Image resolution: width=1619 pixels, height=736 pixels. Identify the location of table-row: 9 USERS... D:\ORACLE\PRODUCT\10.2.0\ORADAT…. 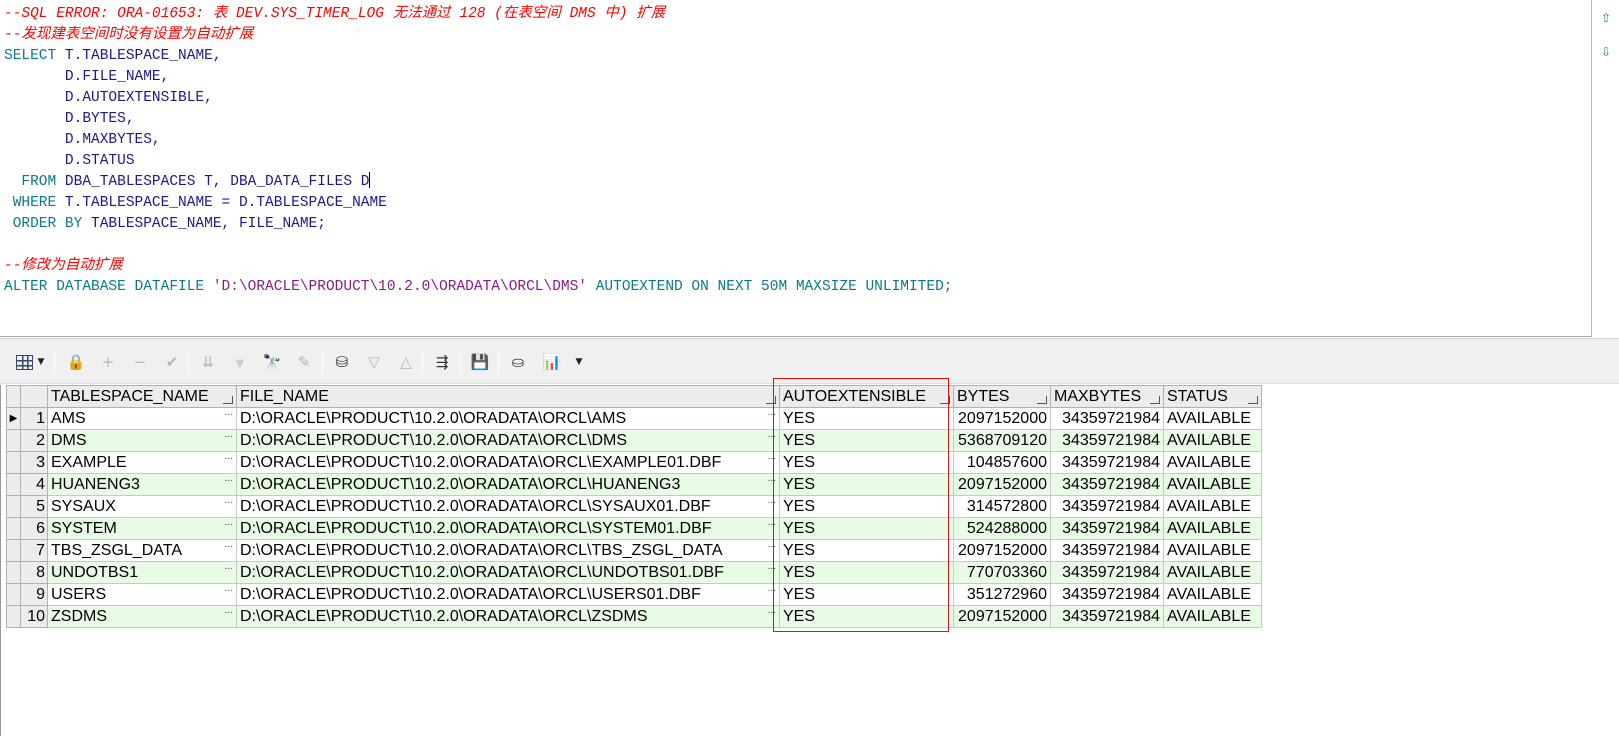
(634, 594).